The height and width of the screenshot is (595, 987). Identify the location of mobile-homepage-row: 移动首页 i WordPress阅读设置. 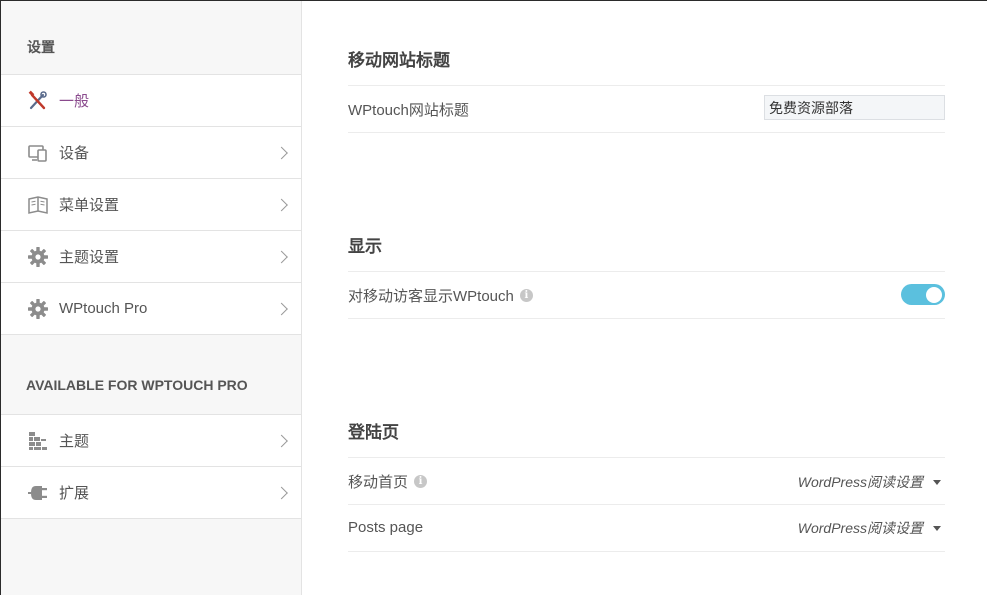
(646, 481).